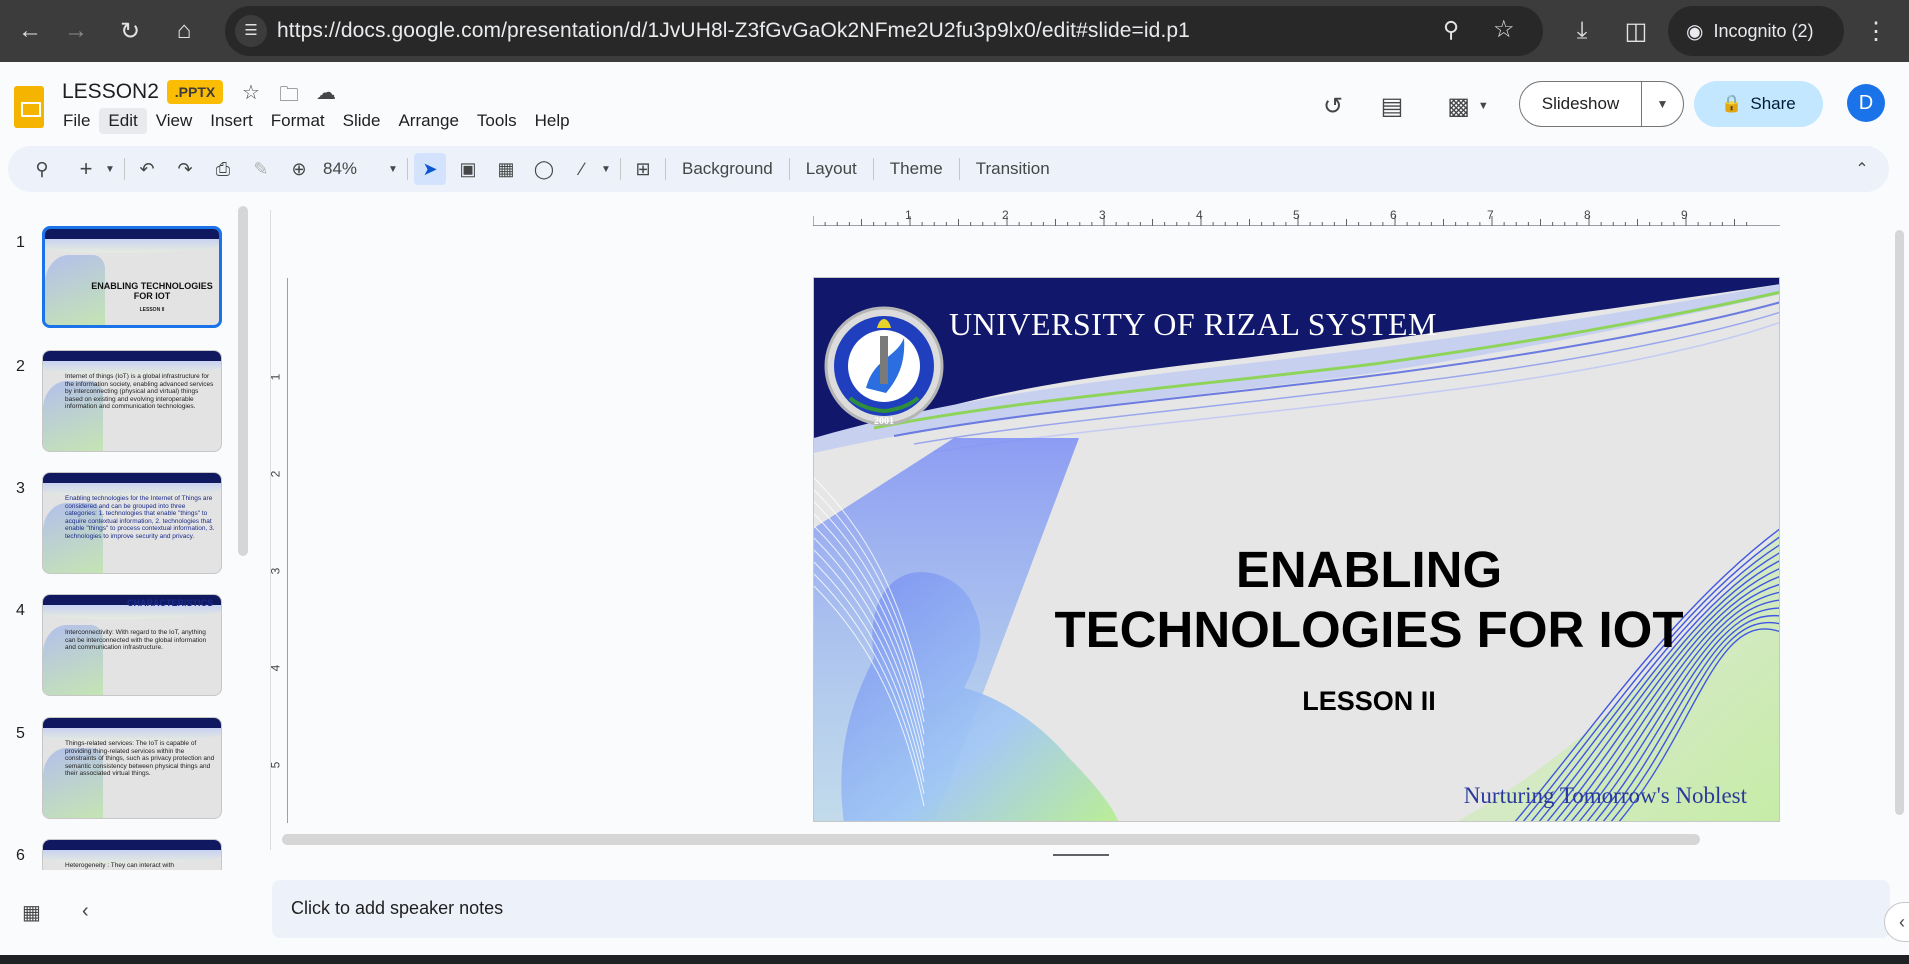  What do you see at coordinates (393, 169) in the screenshot?
I see `zoom-dropdown-icon: ▼` at bounding box center [393, 169].